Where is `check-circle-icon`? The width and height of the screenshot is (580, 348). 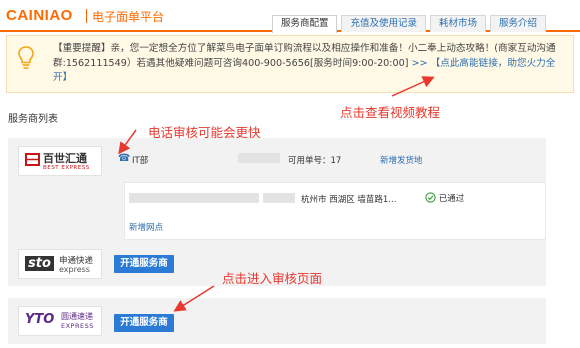 check-circle-icon is located at coordinates (430, 197).